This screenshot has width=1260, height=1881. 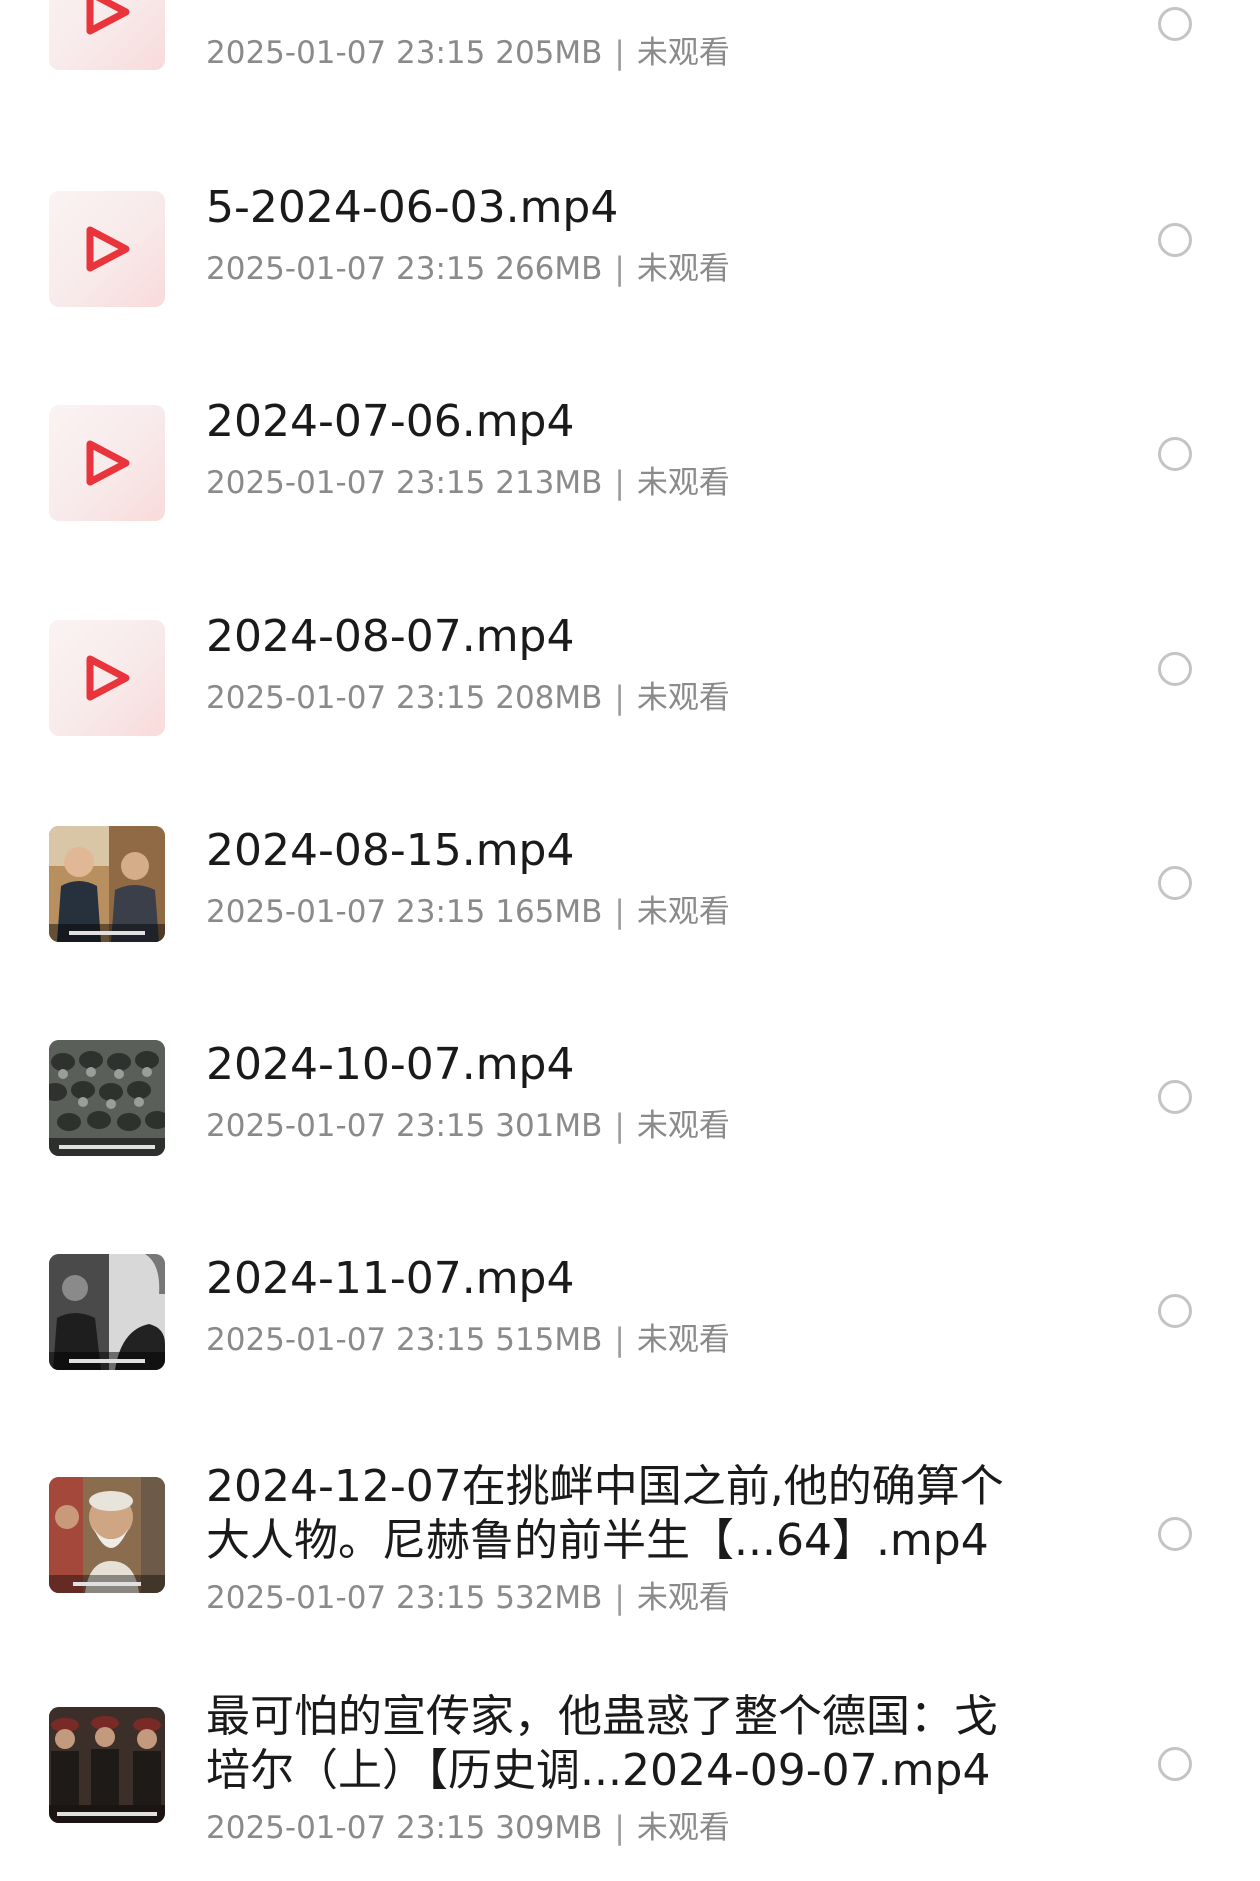 I want to click on file-size: 205MB, so click(x=549, y=53).